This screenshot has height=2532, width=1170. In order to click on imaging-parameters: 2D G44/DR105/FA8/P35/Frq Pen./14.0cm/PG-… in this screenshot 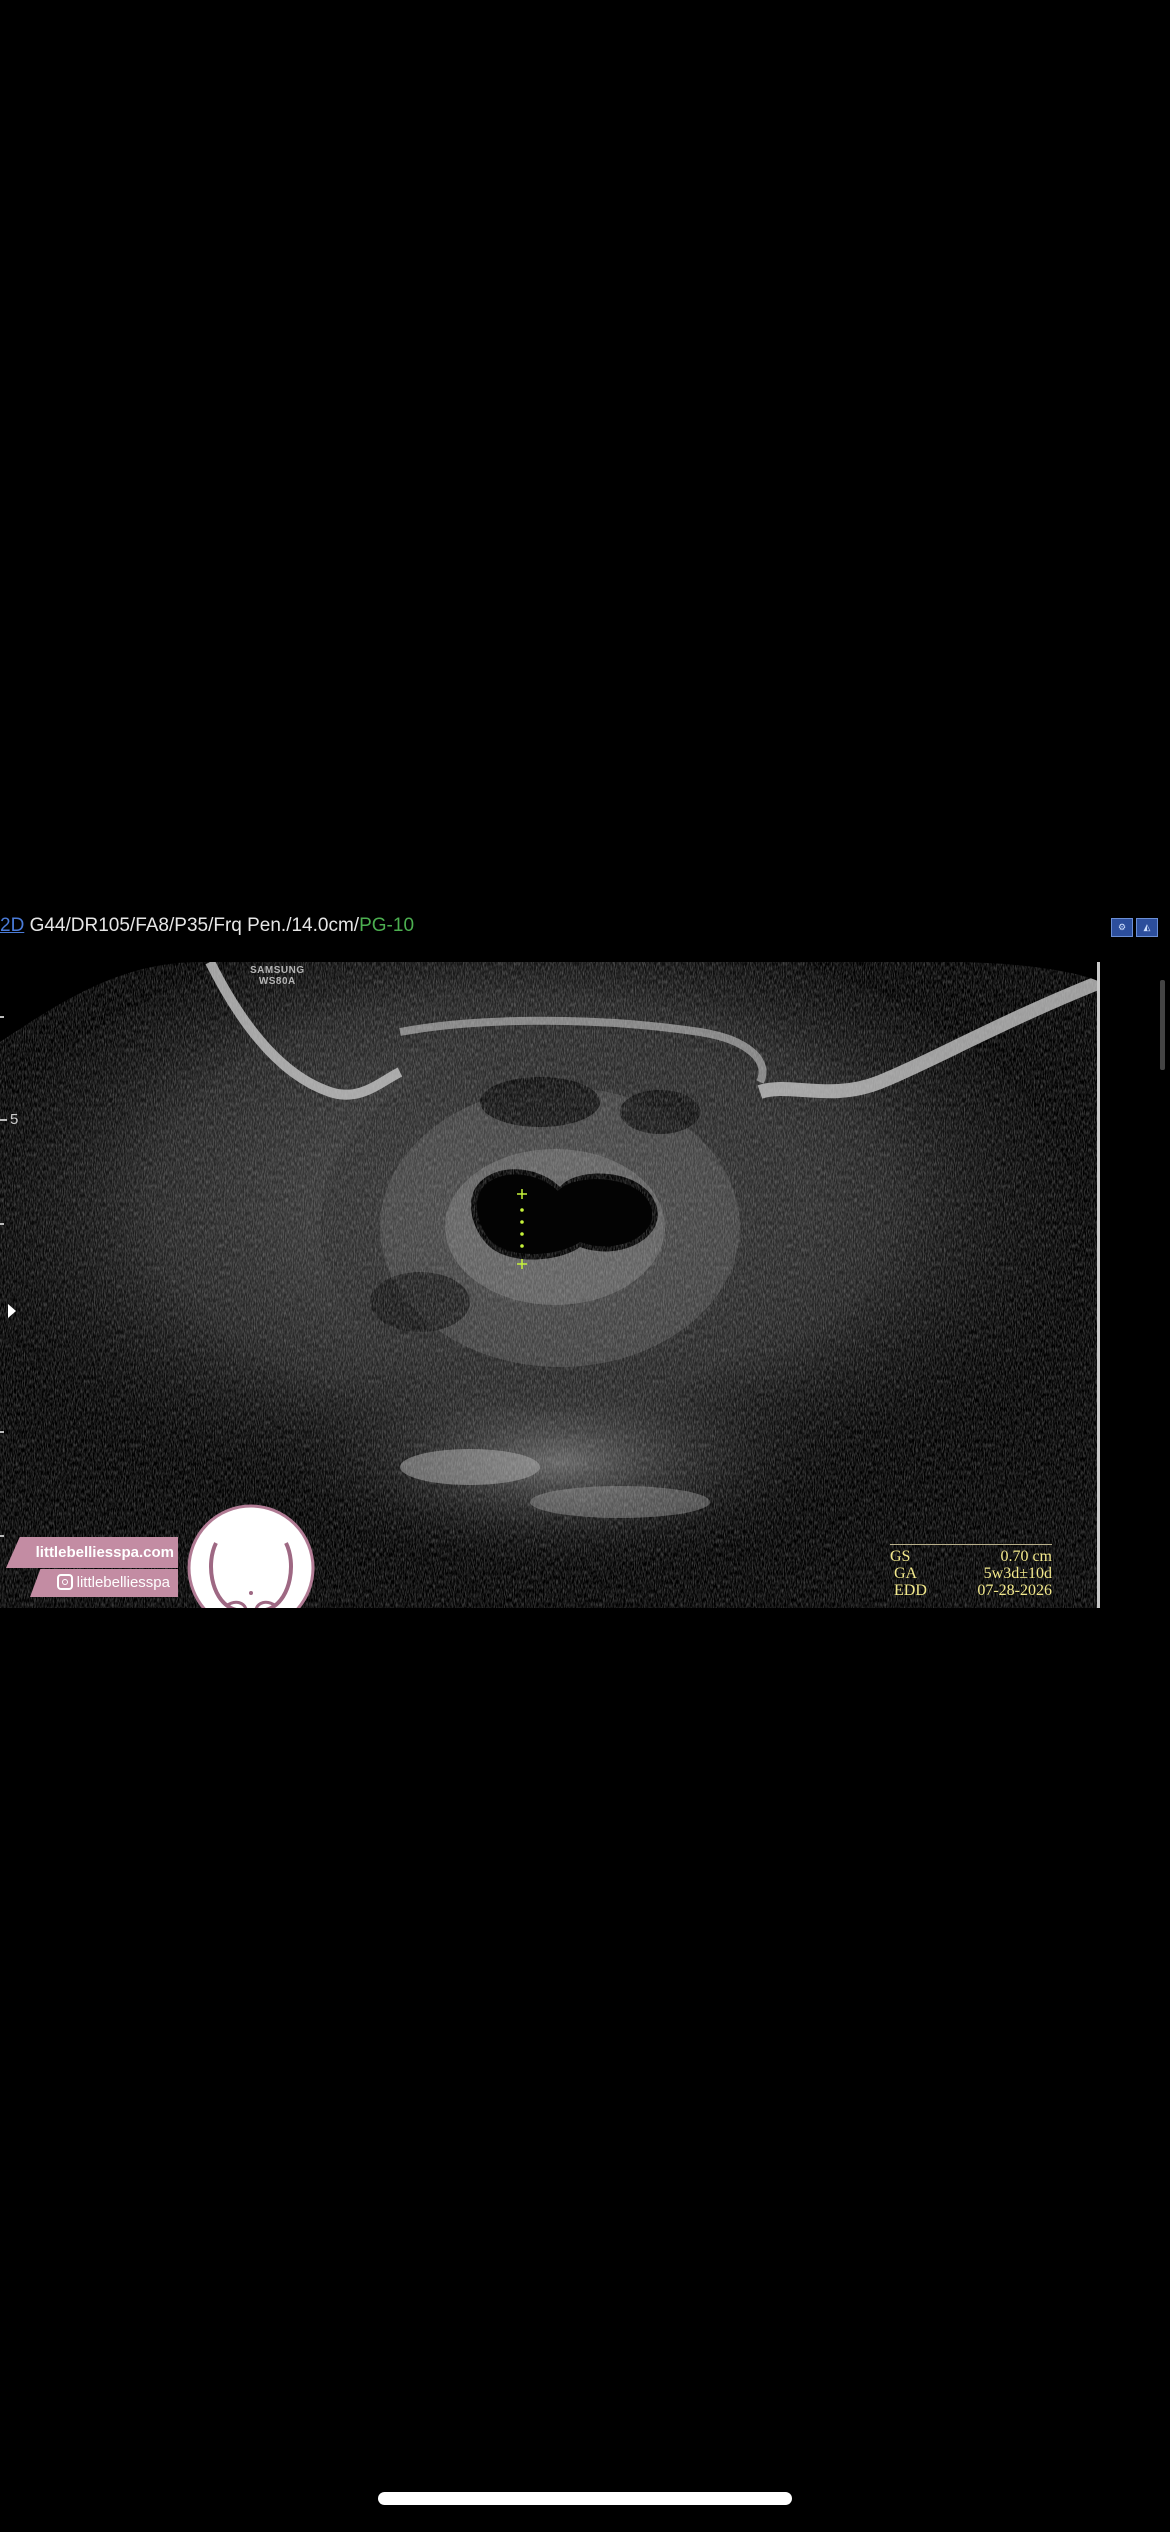, I will do `click(585, 926)`.